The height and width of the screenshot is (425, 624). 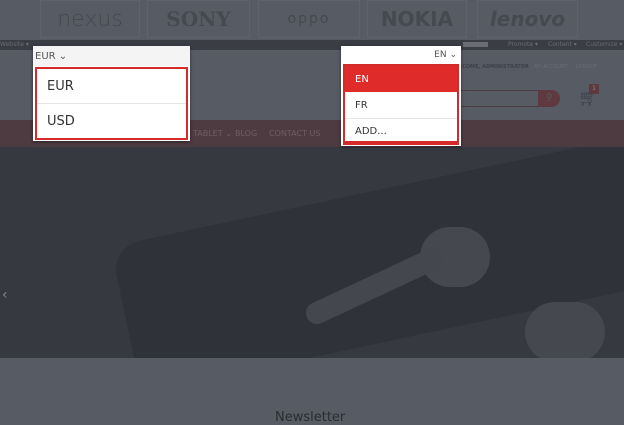 I want to click on earbud-image, so click(x=565, y=330).